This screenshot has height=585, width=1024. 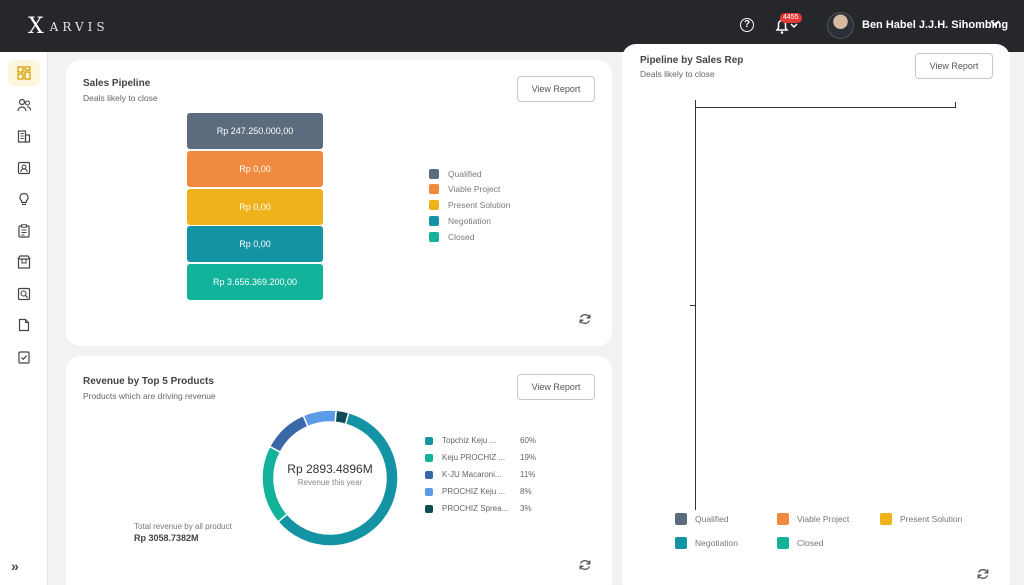 What do you see at coordinates (255, 282) in the screenshot?
I see `funnel-stage-closed: Rp 3.656.369.200,00` at bounding box center [255, 282].